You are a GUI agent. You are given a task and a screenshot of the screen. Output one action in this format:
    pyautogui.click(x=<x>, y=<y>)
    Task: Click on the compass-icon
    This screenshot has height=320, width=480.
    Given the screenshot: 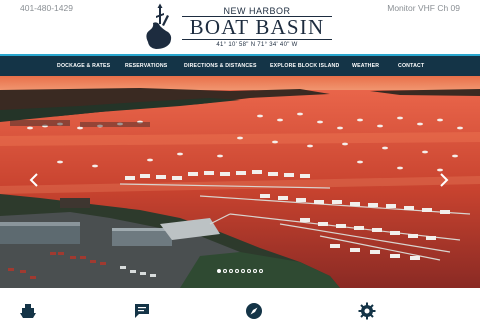 What is the action you would take?
    pyautogui.click(x=254, y=311)
    